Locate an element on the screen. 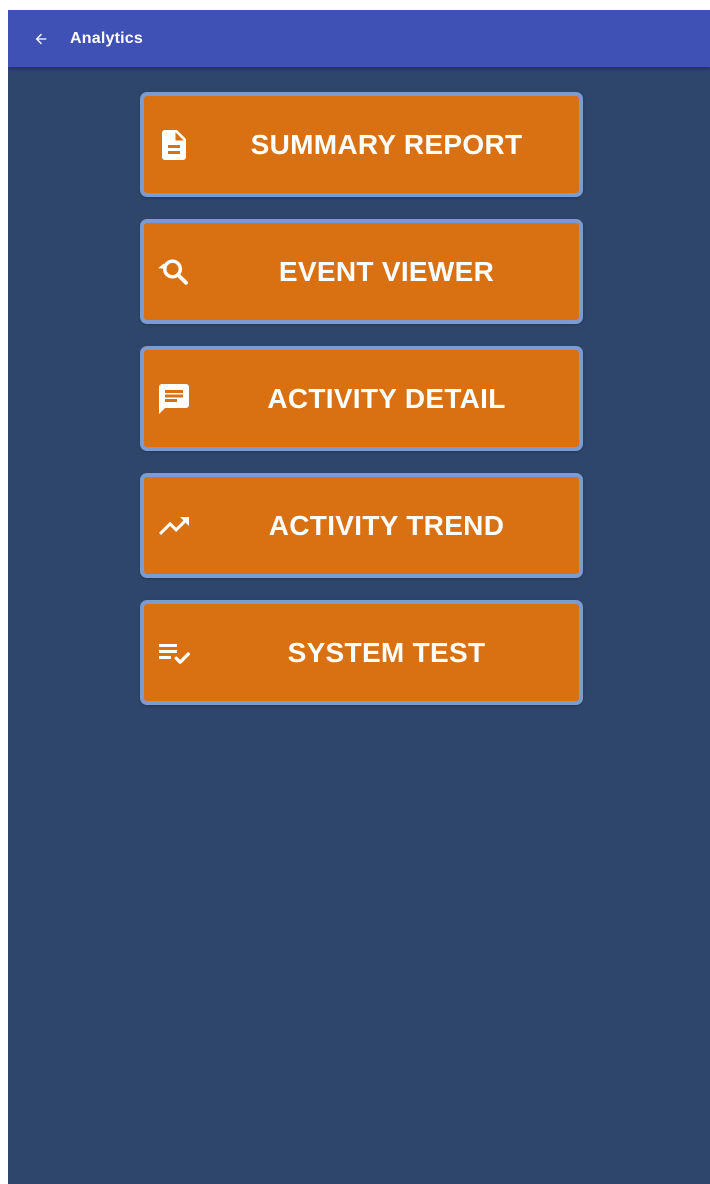  event-viewer-label: EVENT VIEWER is located at coordinates (386, 271).